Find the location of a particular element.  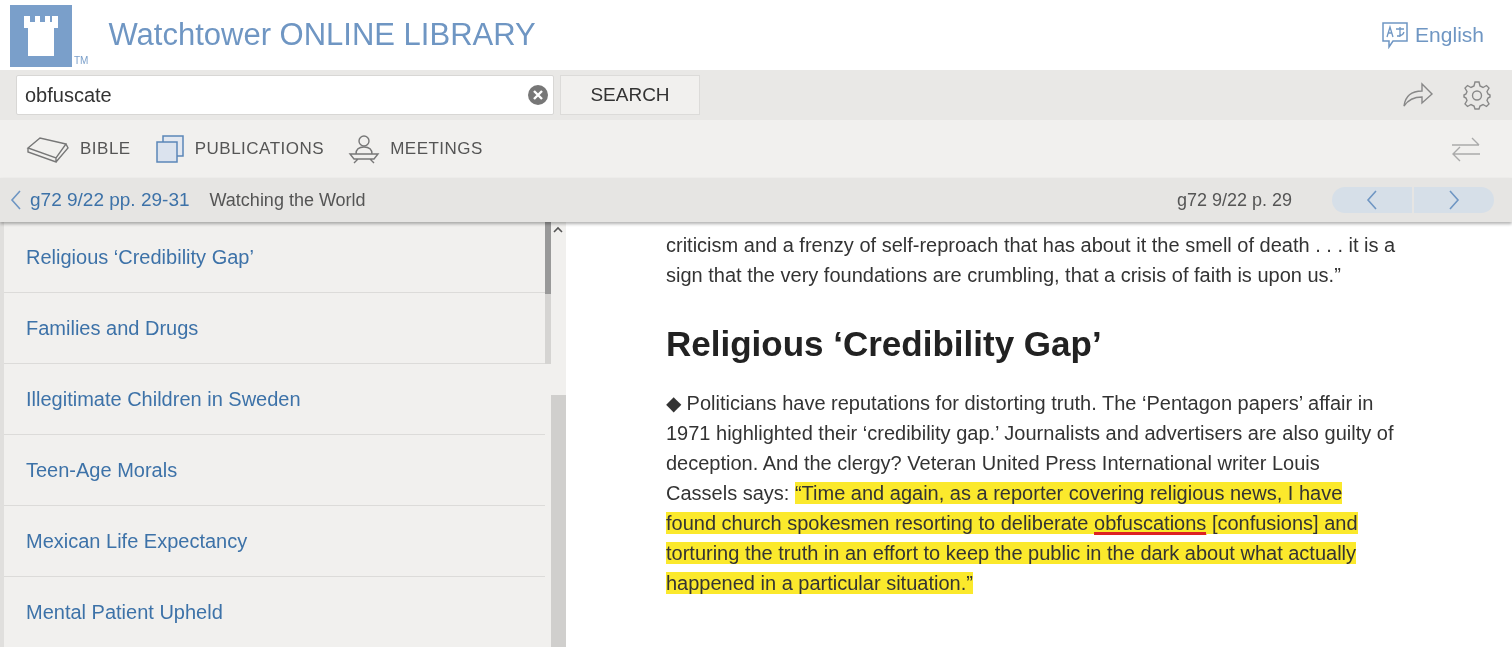

next-button is located at coordinates (1454, 200).